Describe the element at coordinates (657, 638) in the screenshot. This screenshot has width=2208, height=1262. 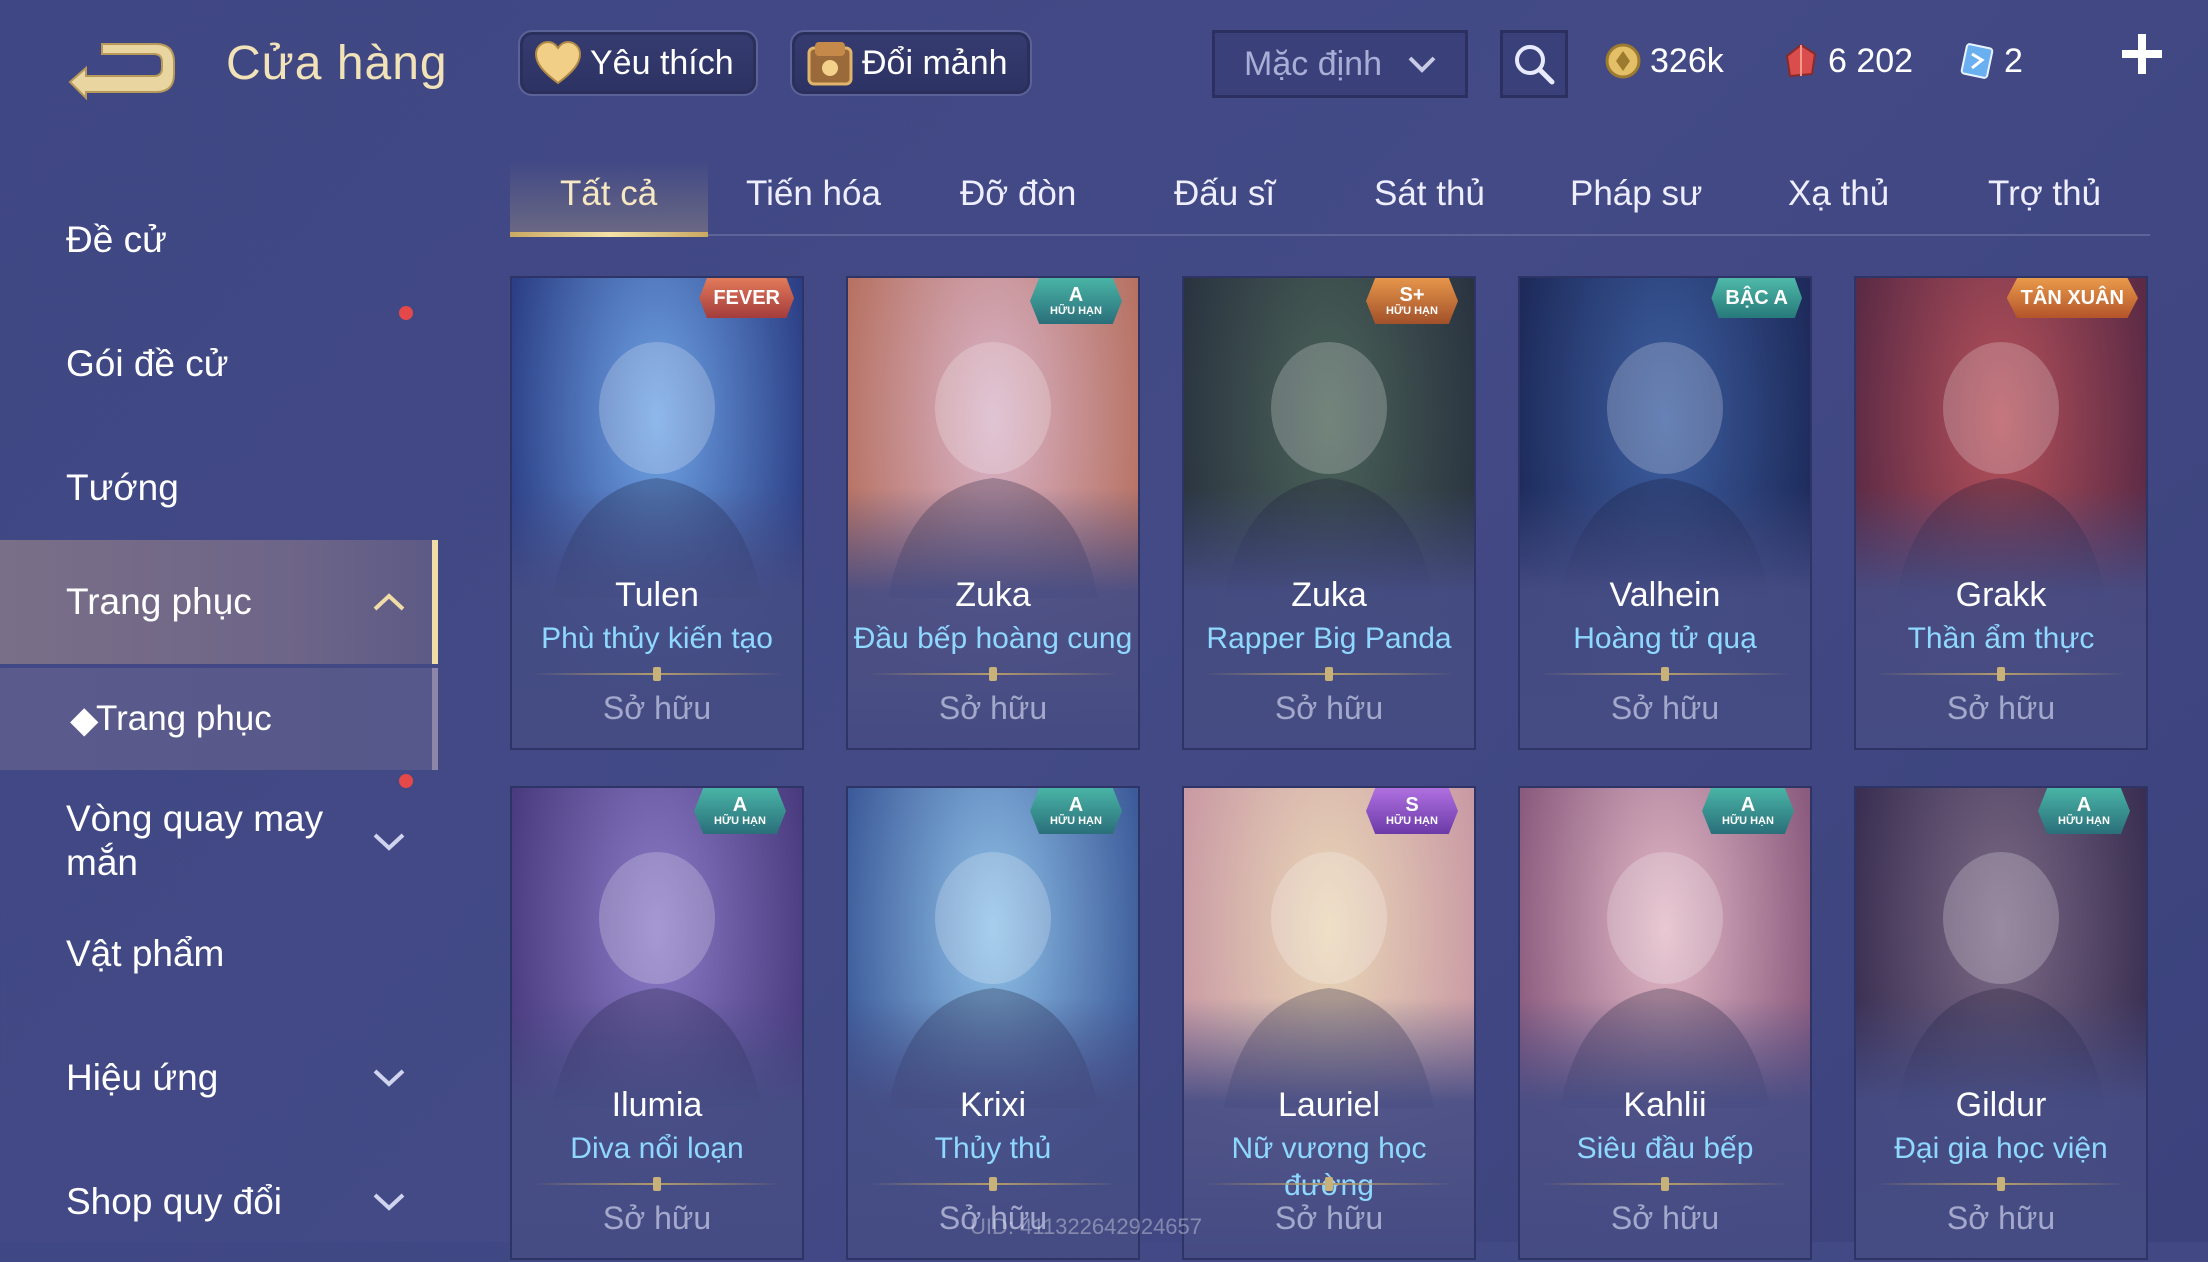
I see `skin-name: Phù thủy kiến tạo` at that location.